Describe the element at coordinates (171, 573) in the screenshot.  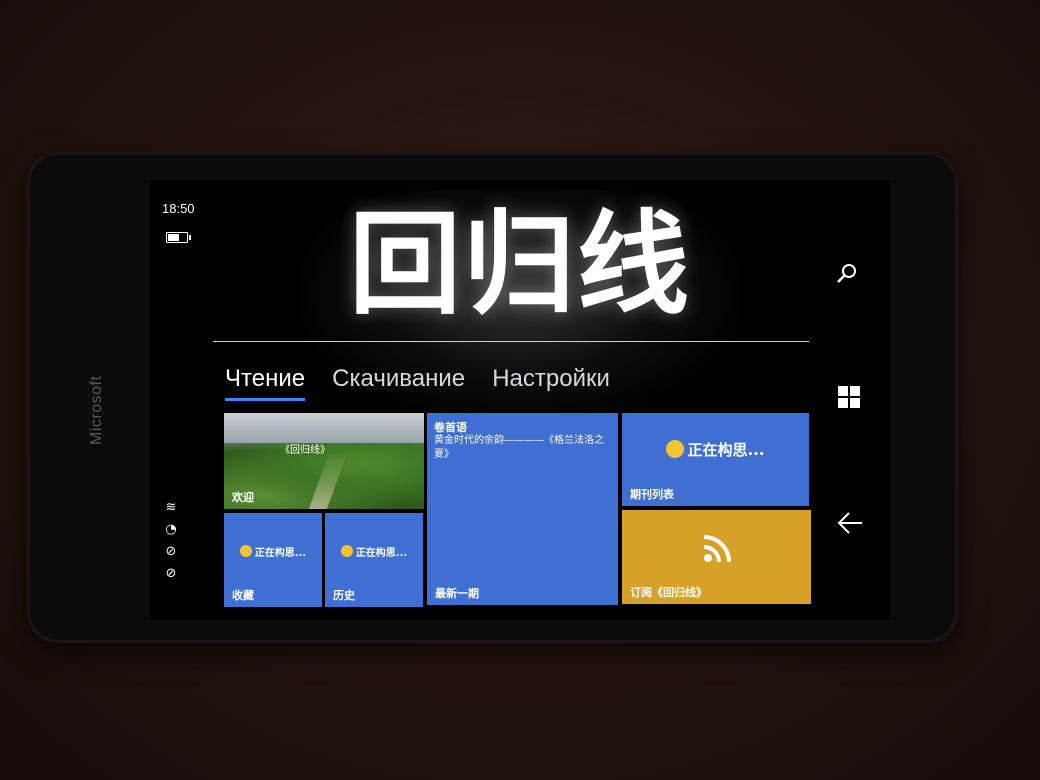
I see `sim2-icon: ⊘` at that location.